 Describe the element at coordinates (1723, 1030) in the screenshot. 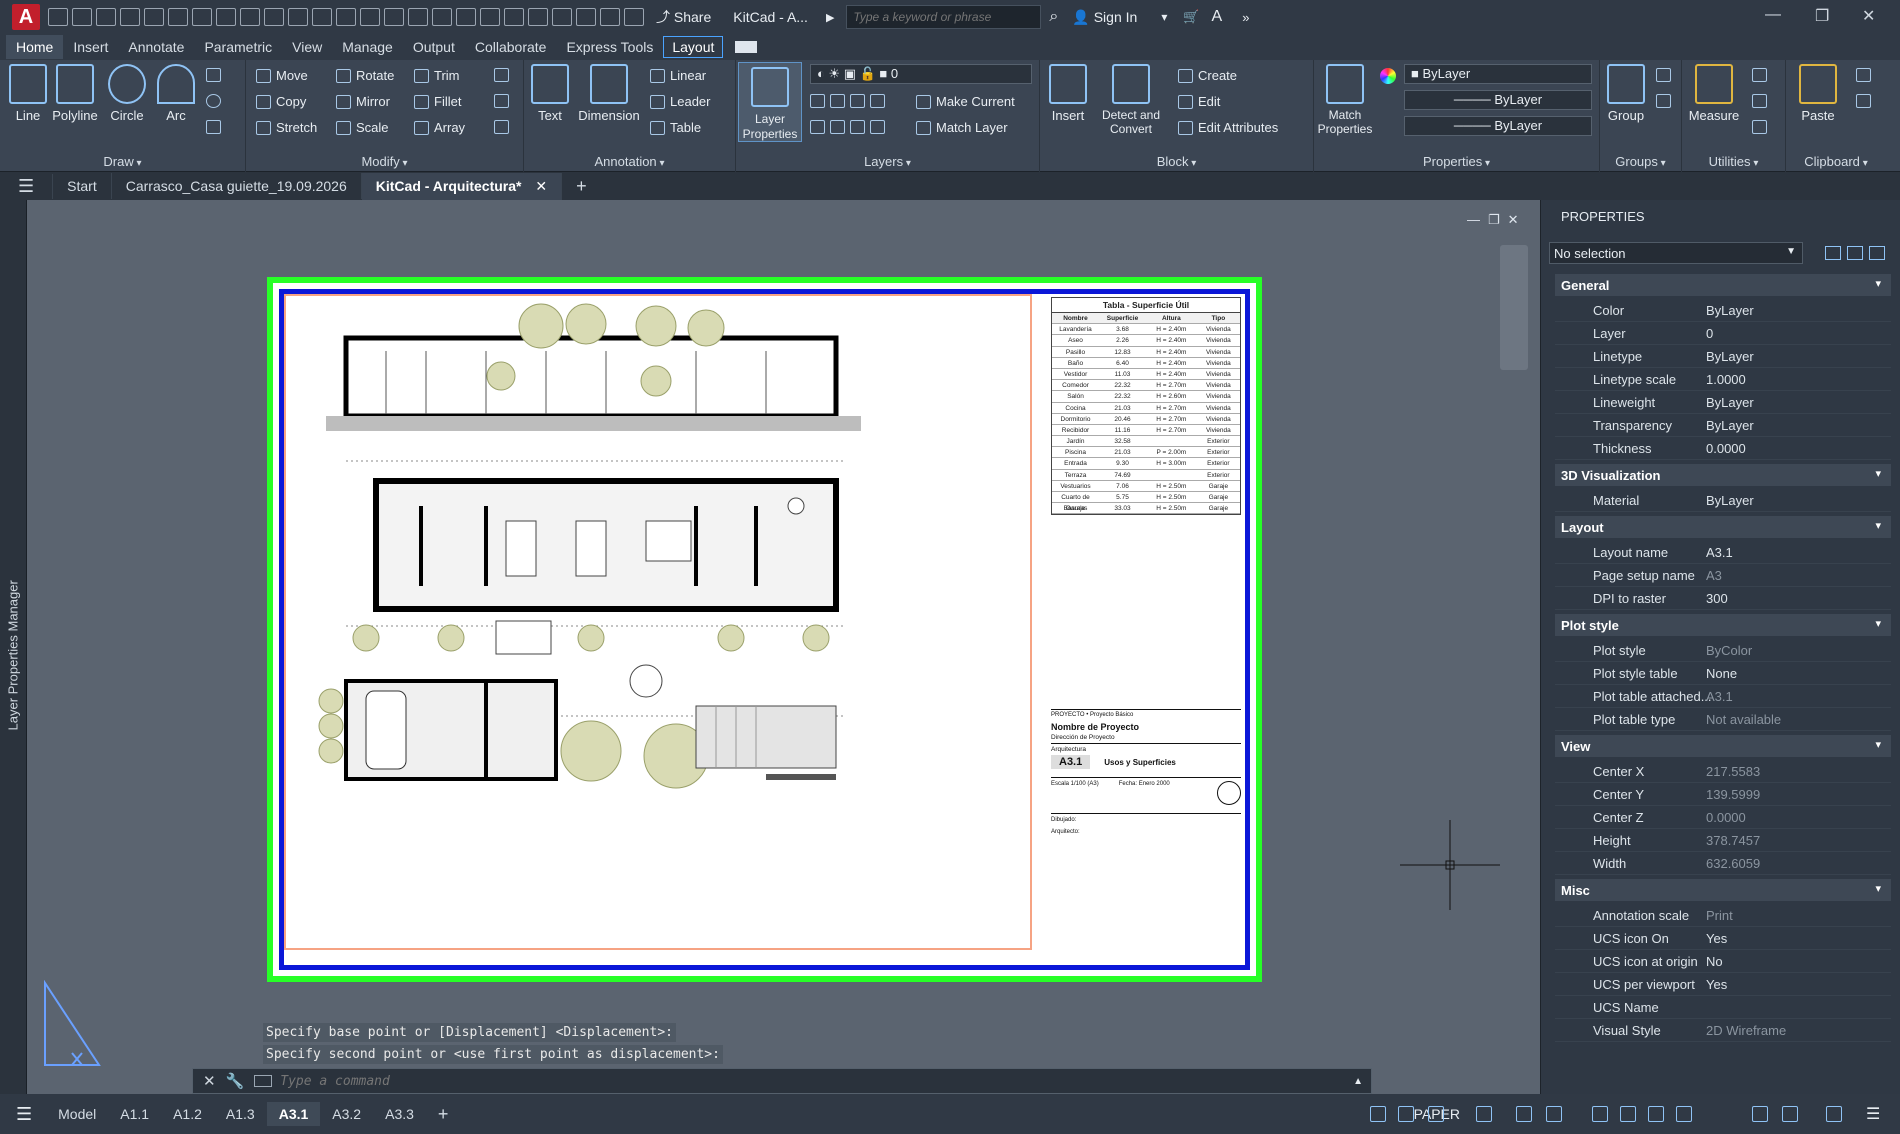

I see `property-row: Visual Style 2D Wireframe` at that location.